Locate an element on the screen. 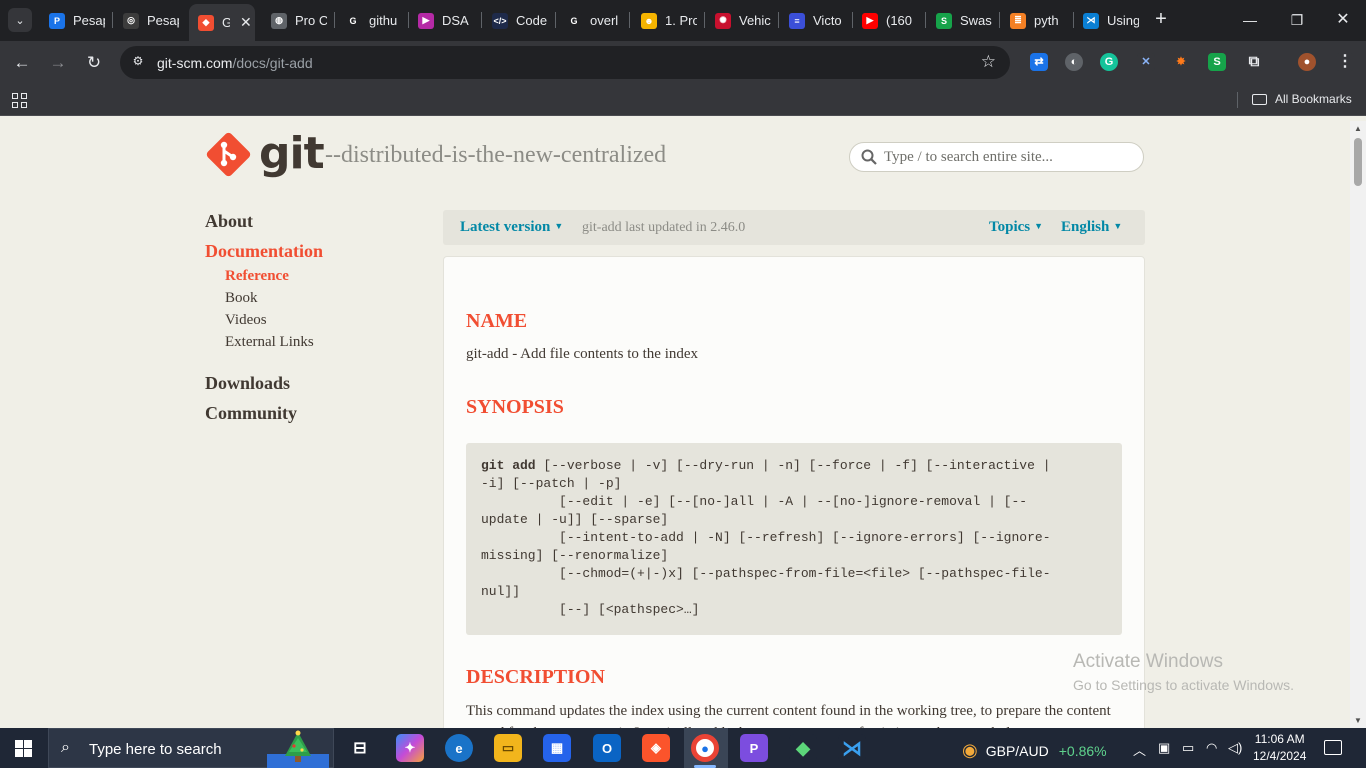  browser-tab: Goverl is located at coordinates (592, 20).